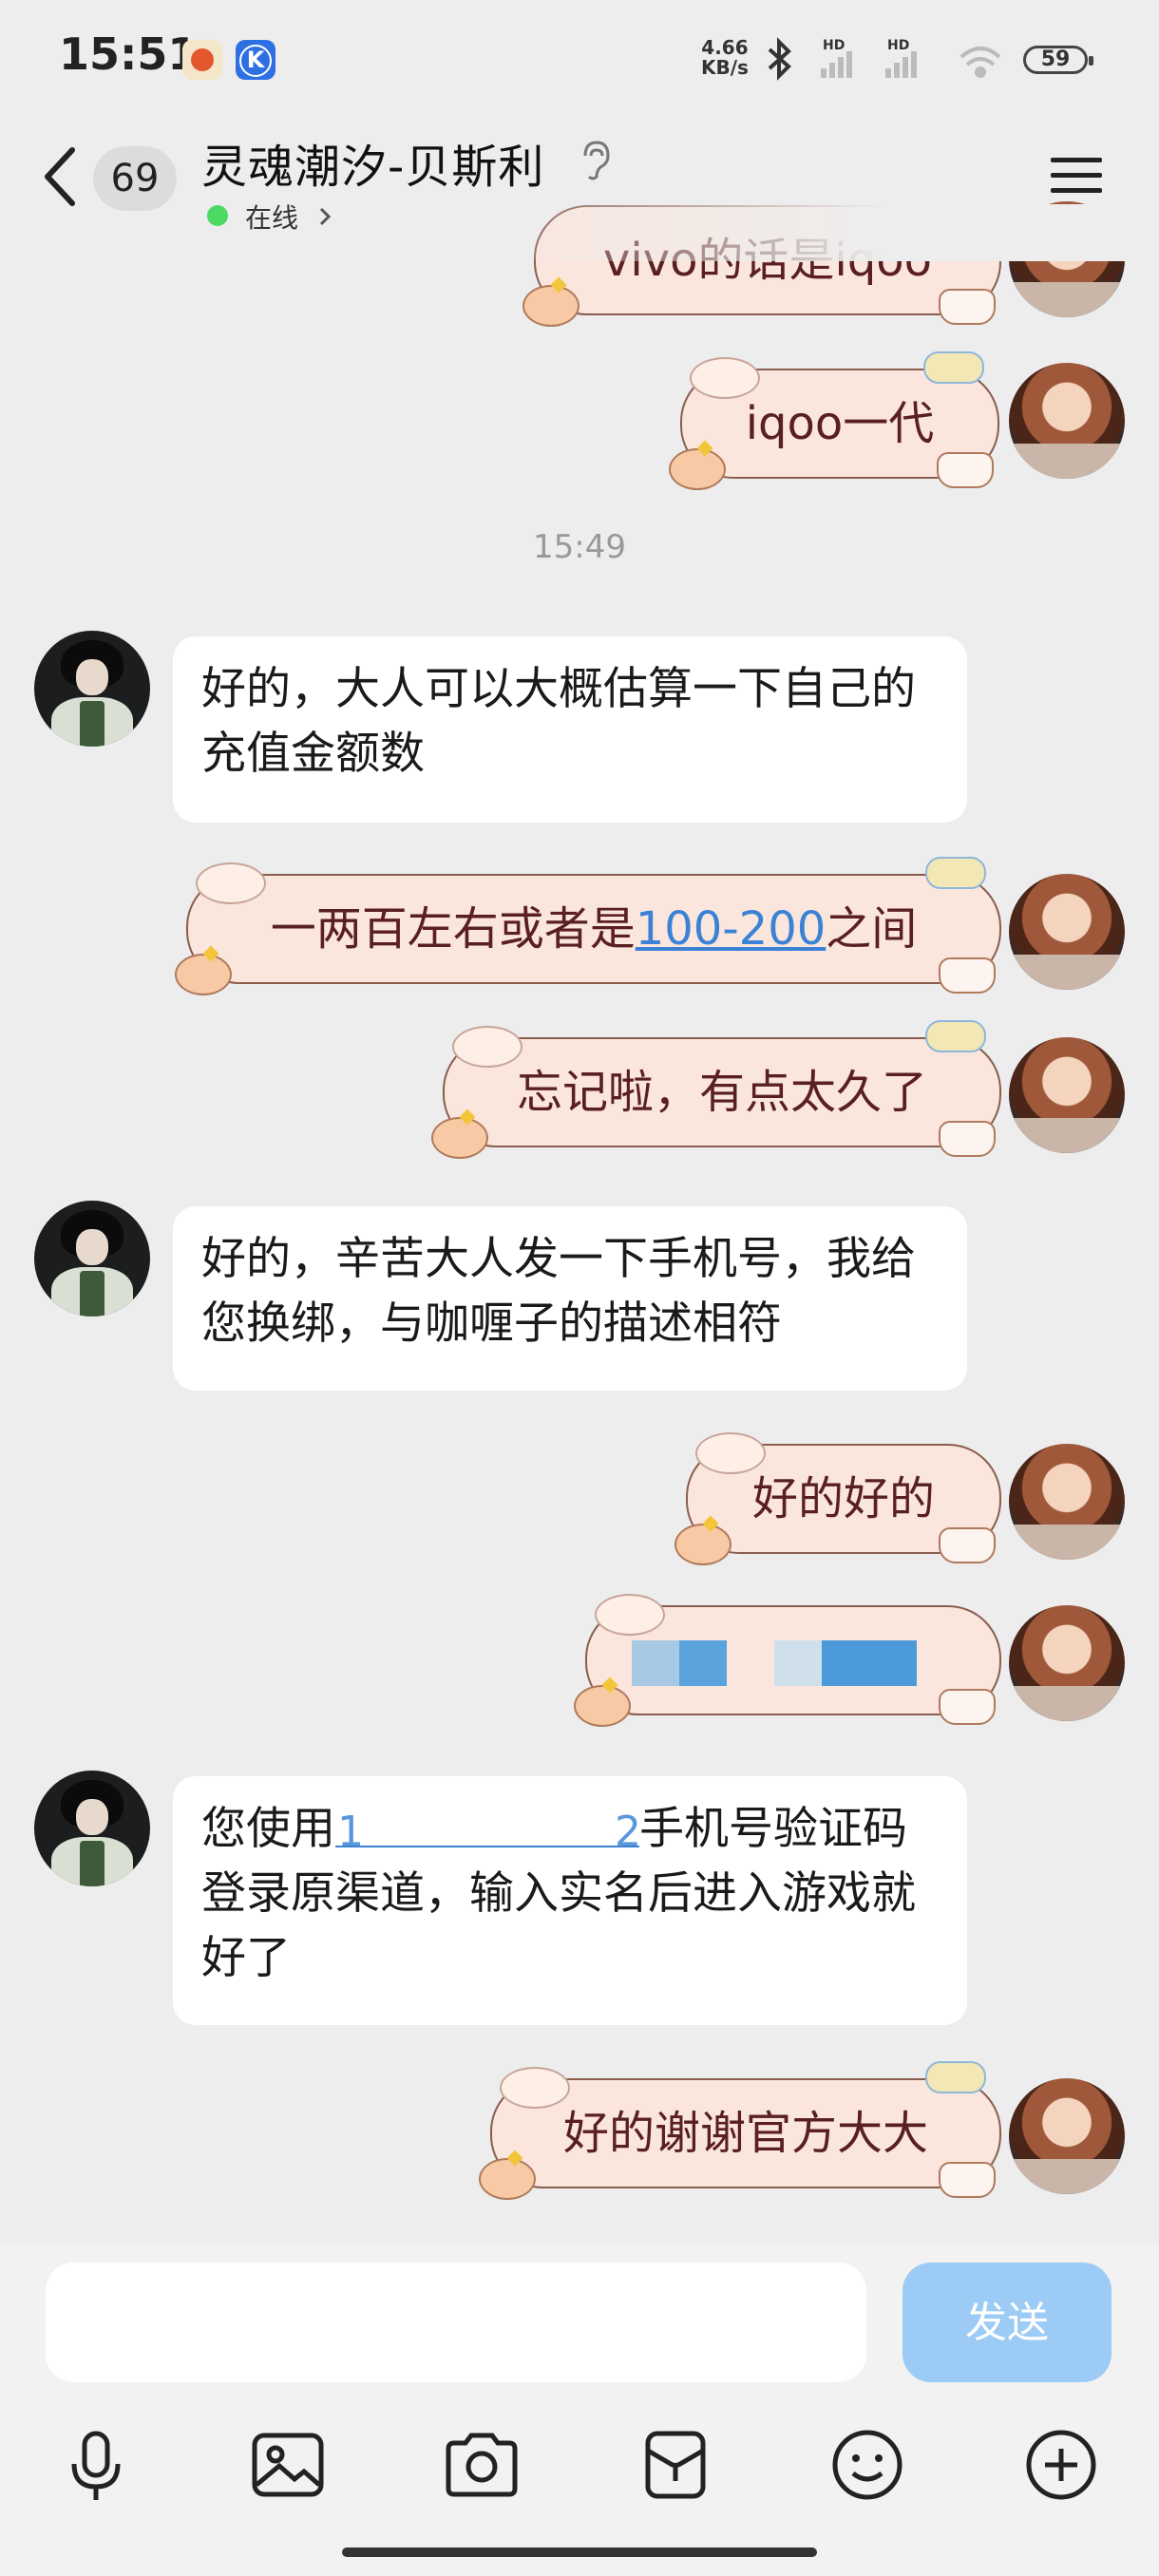  Describe the element at coordinates (62, 175) in the screenshot. I see `back-arrow-icon` at that location.